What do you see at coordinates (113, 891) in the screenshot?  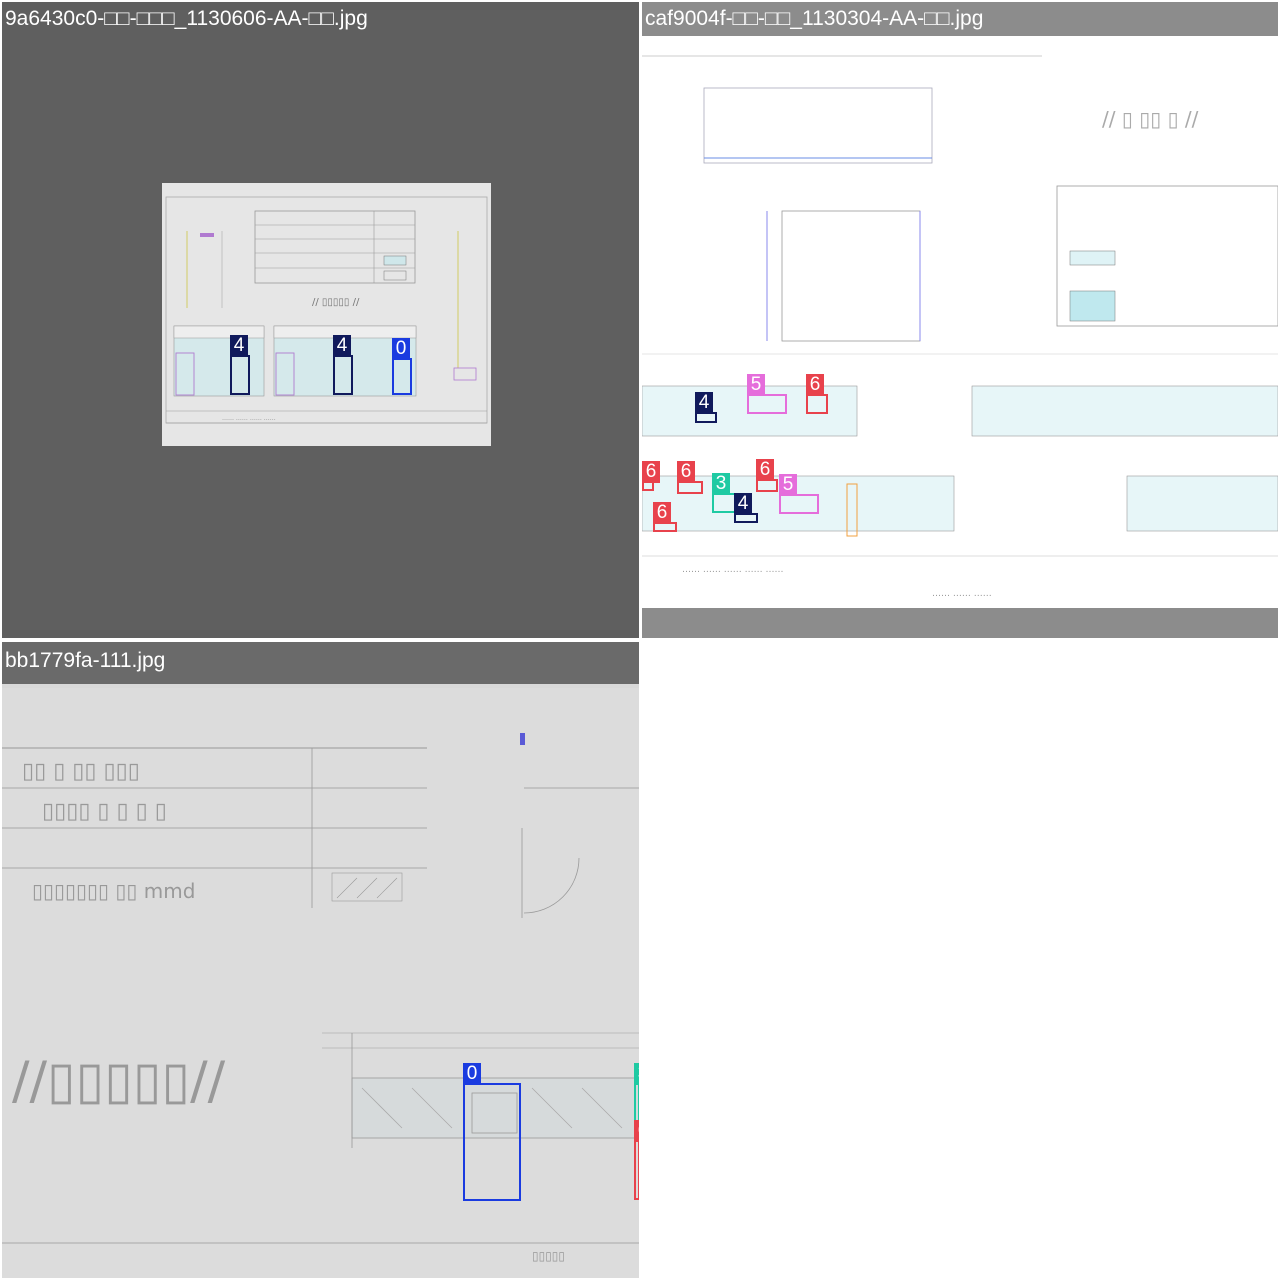 I see `svg-text: ▯▯▯▯▯▯▯ ▯▯ mmd` at bounding box center [113, 891].